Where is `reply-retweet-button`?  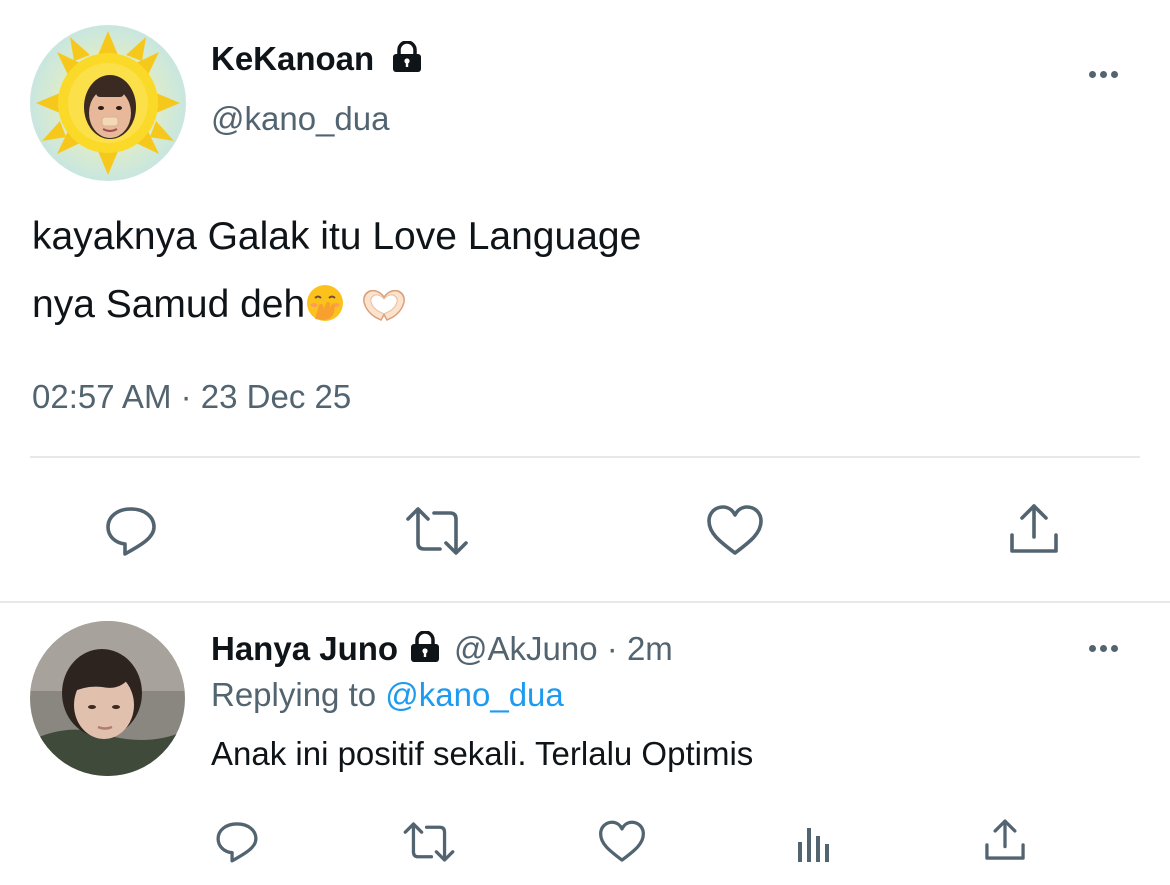
reply-retweet-button is located at coordinates (429, 842).